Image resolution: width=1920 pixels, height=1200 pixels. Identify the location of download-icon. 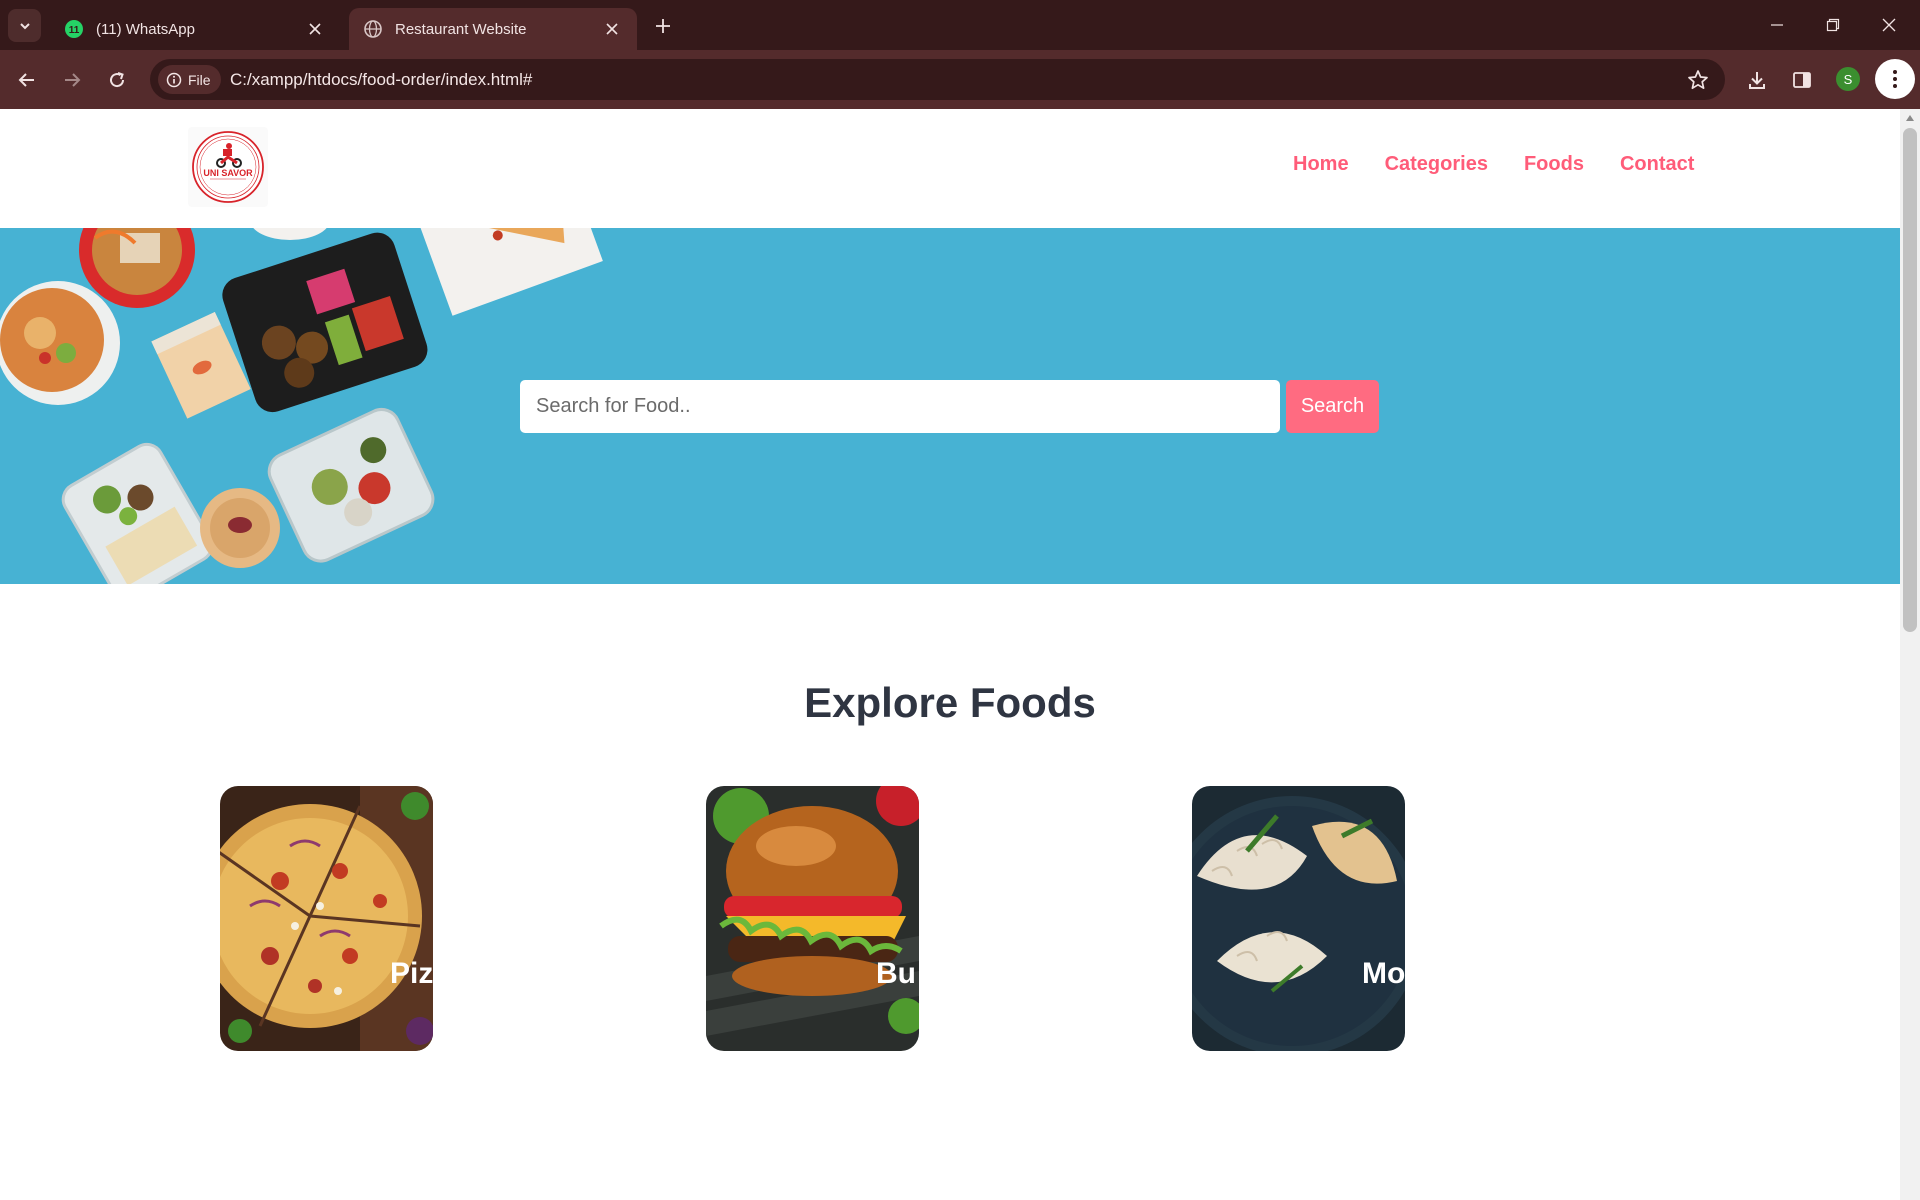
(1757, 80).